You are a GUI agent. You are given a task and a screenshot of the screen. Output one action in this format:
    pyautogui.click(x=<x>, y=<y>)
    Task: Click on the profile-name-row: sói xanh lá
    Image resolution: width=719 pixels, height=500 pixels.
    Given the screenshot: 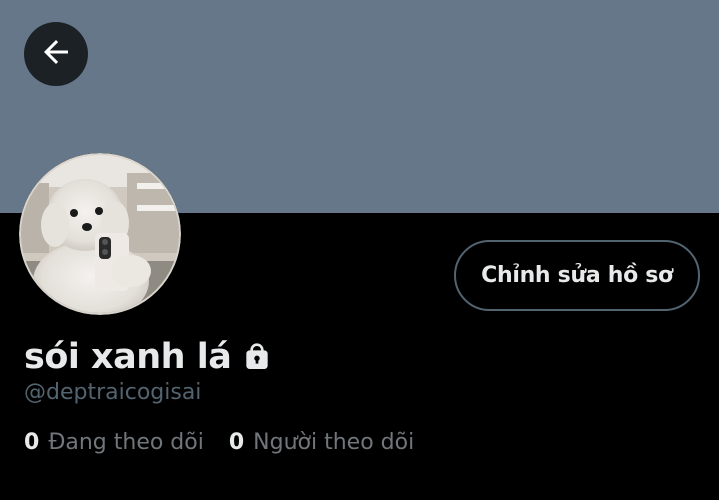 What is the action you would take?
    pyautogui.click(x=148, y=357)
    